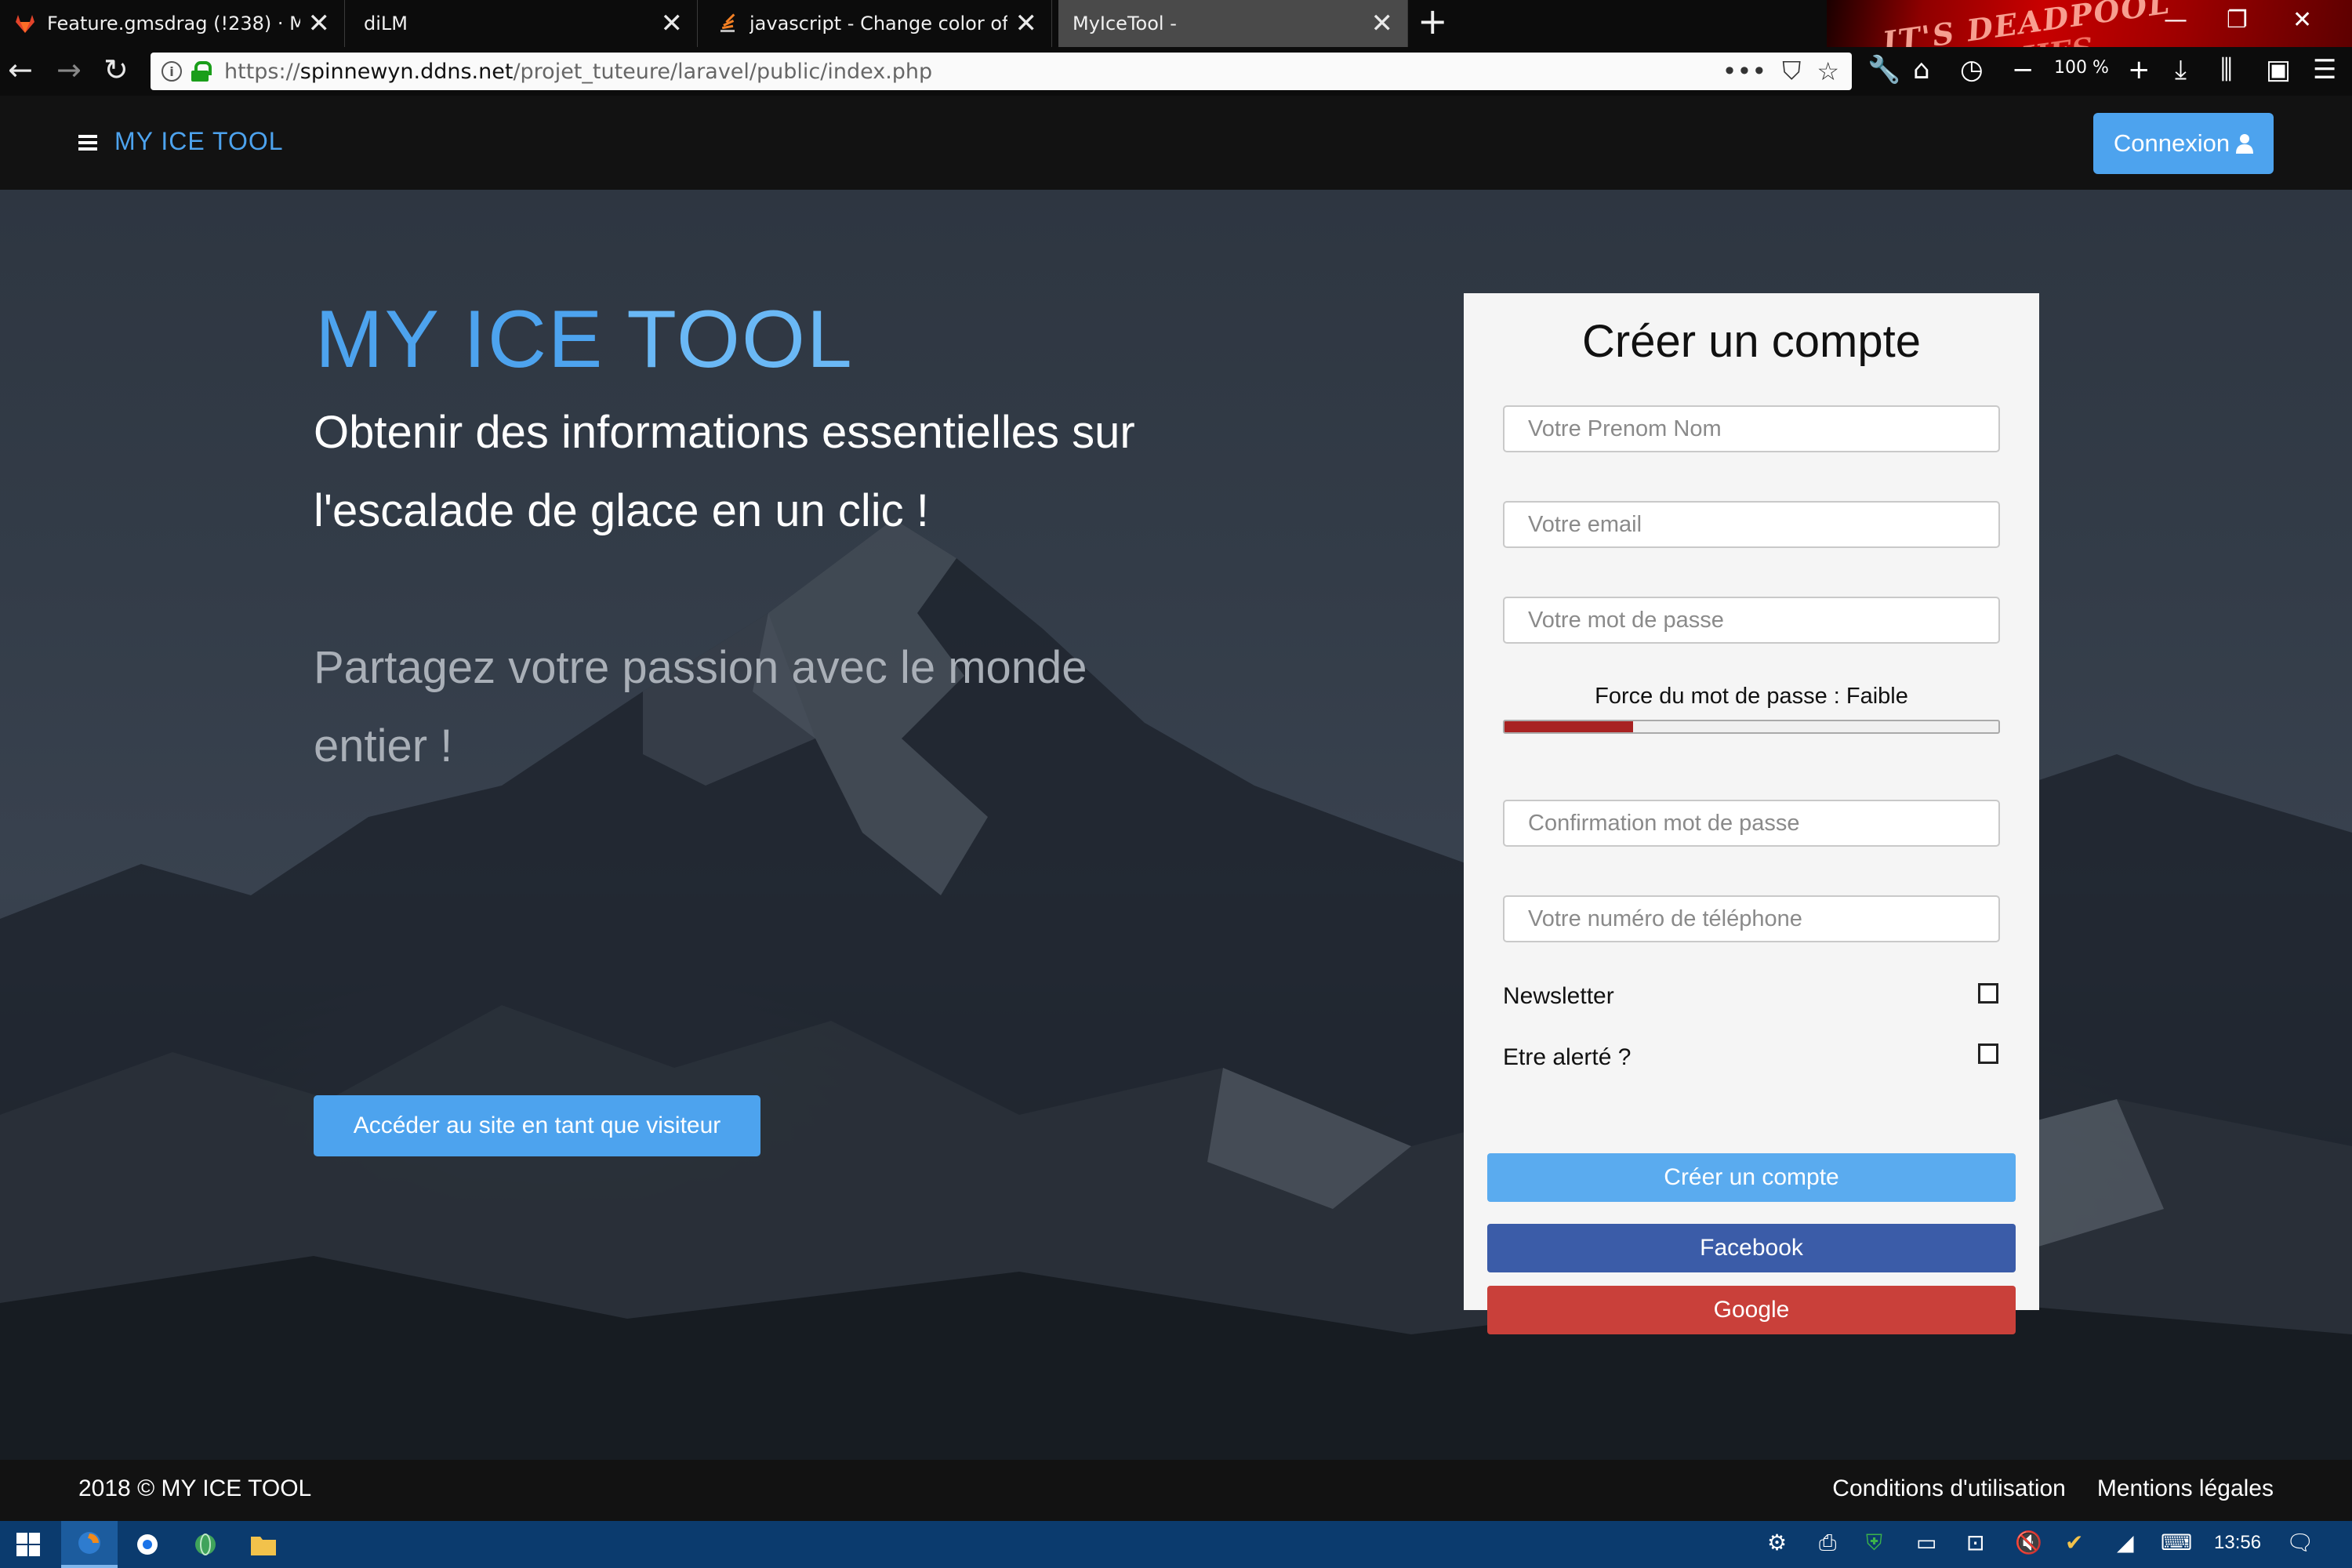 The image size is (2352, 1568). What do you see at coordinates (20, 70) in the screenshot?
I see `back-arrow-icon: ←` at bounding box center [20, 70].